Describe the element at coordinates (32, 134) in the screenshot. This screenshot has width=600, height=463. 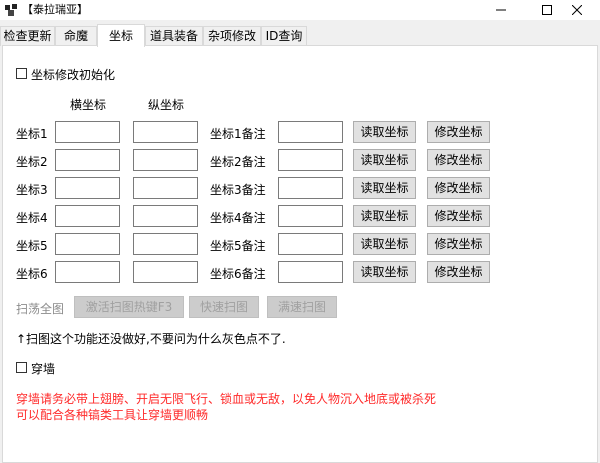
I see `row-label: 坐标1` at that location.